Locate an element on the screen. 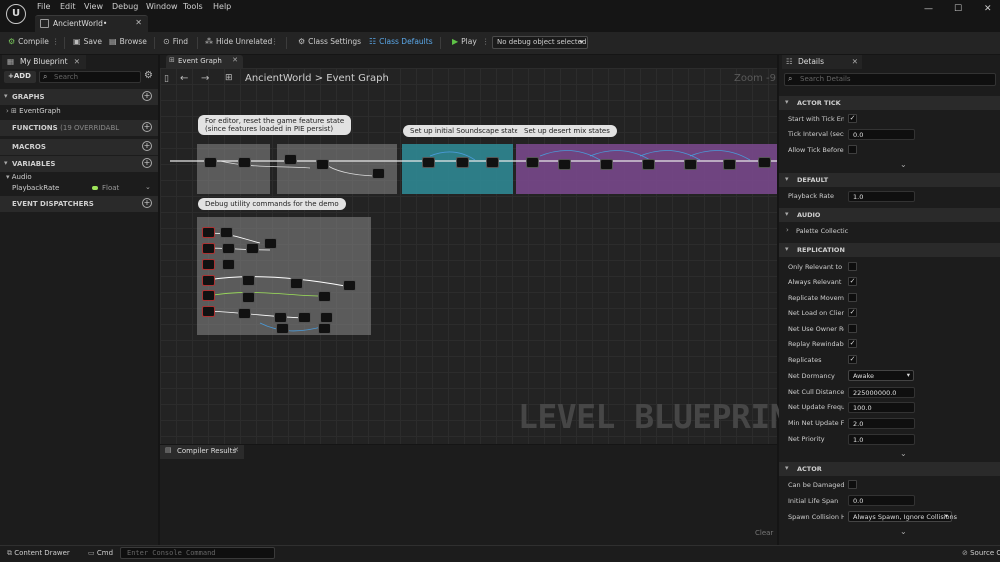  console-command-input: Enter Console Command is located at coordinates (197, 553).